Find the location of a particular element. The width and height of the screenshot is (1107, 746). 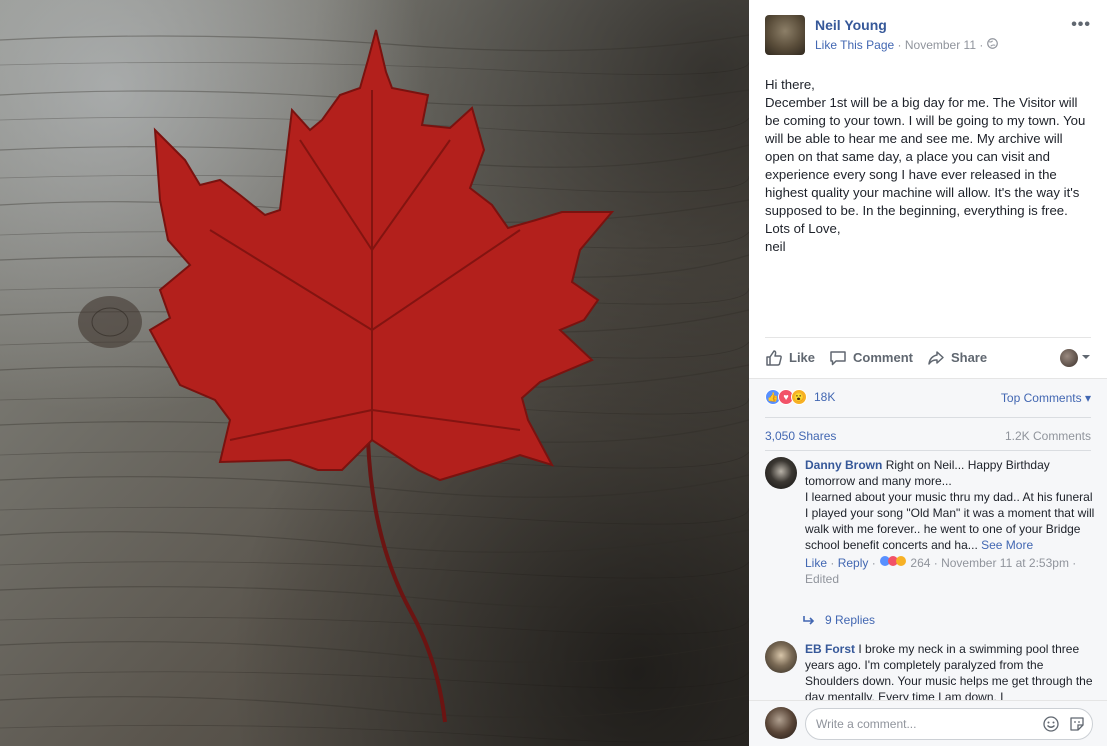

view-replies-link: 9 Replies is located at coordinates (839, 620).